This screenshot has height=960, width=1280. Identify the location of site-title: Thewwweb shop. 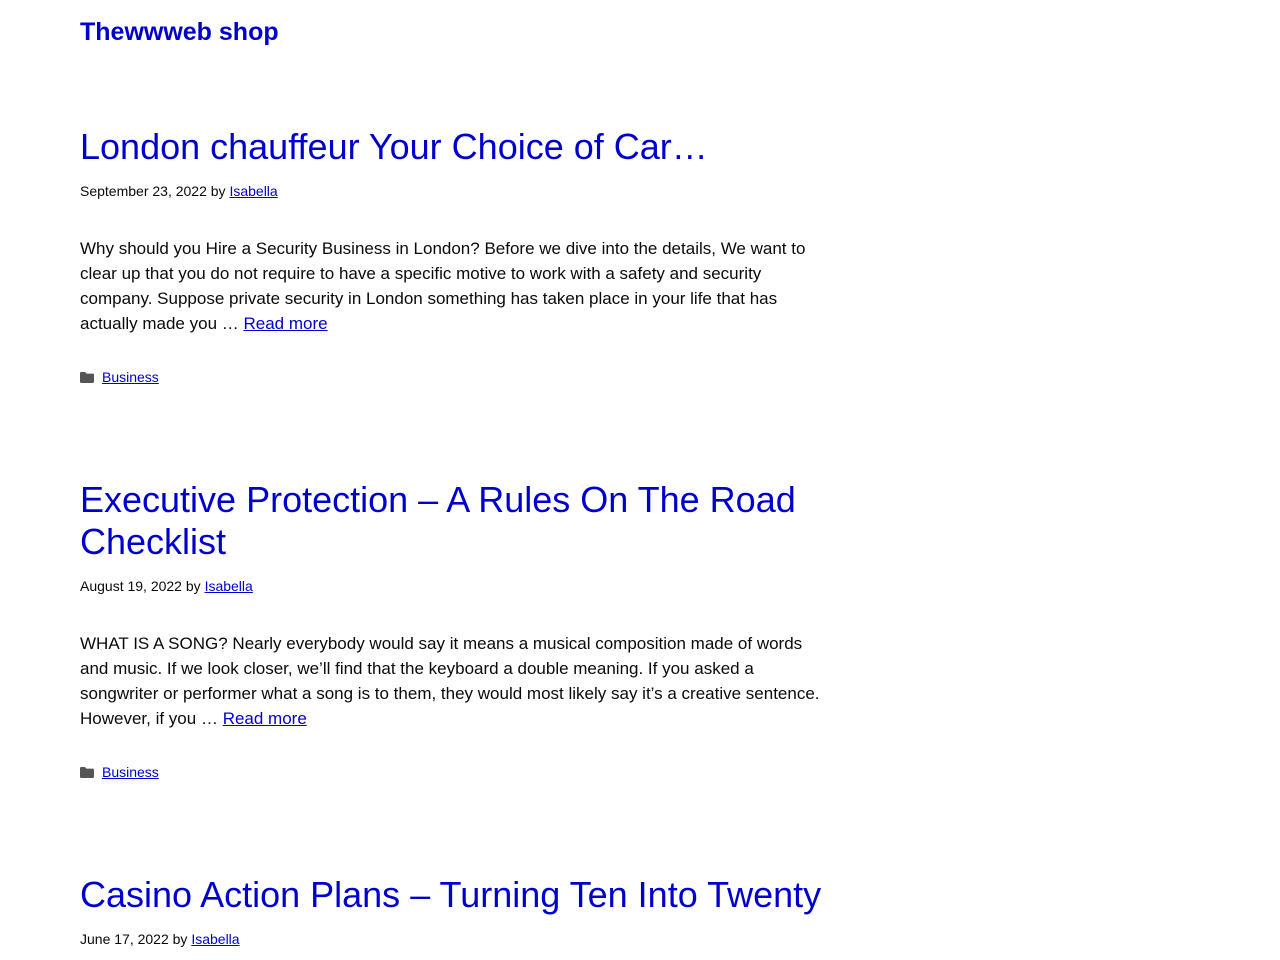
(179, 32).